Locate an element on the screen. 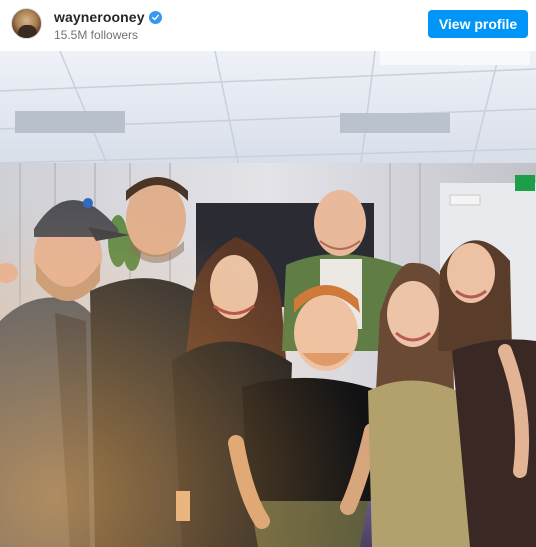 The height and width of the screenshot is (547, 536). avatar-shadow is located at coordinates (27, 31).